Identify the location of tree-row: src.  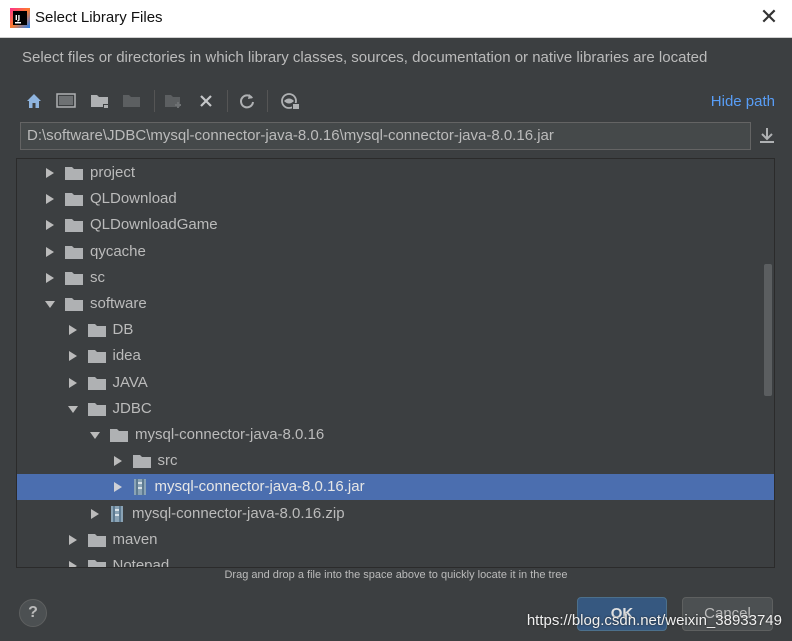
(395, 461).